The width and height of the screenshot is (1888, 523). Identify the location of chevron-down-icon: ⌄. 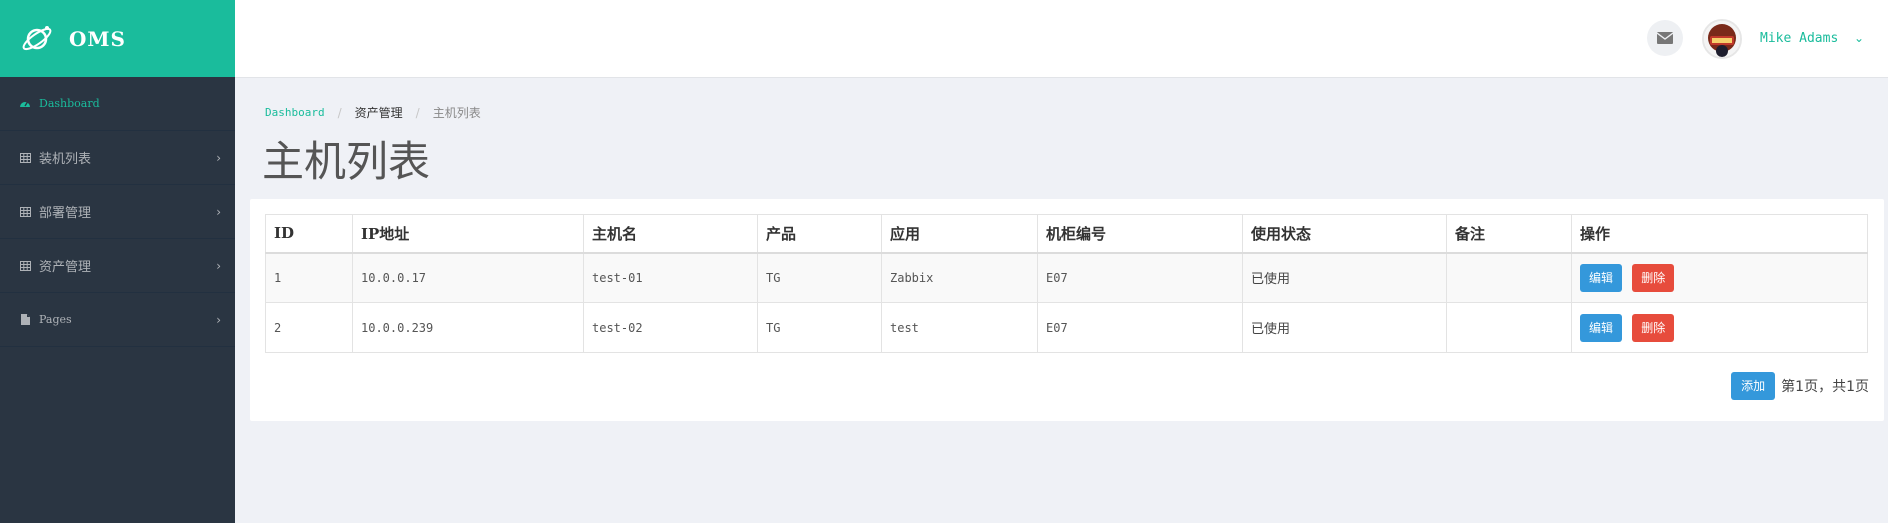
(1859, 38).